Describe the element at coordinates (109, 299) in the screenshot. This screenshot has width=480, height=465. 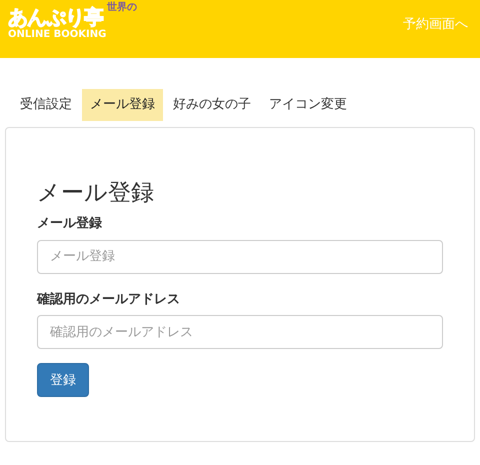
I see `field-label: 確認用のメールアドレス` at that location.